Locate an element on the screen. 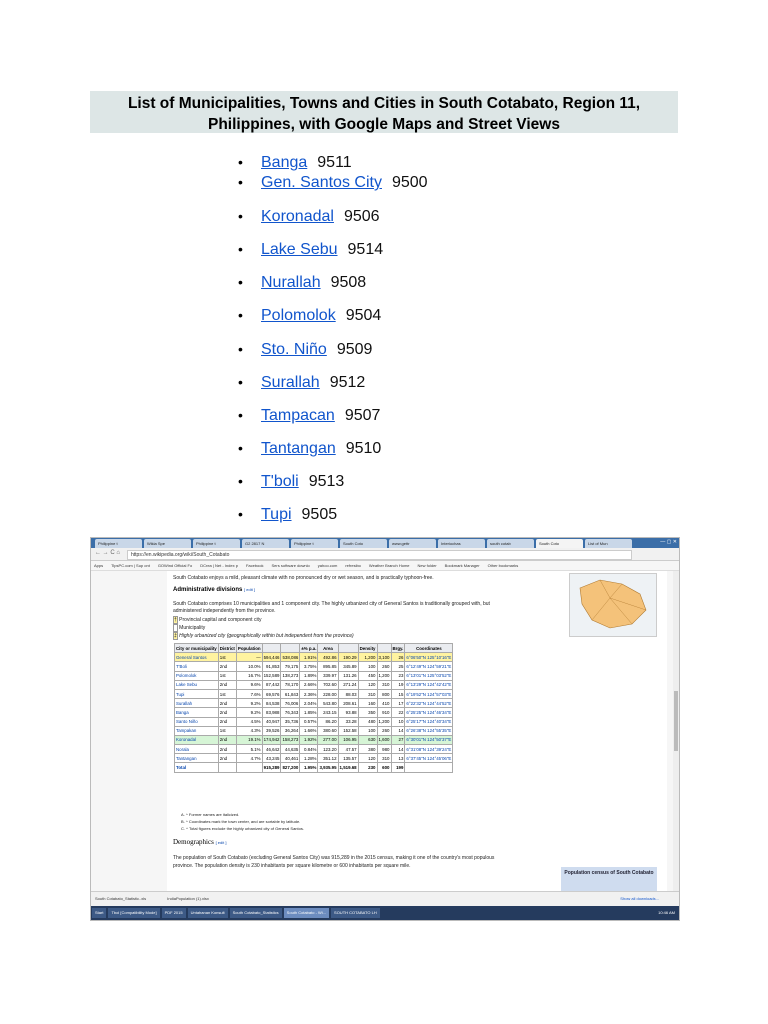 This screenshot has height=1024, width=768. table-cell: 380 is located at coordinates (367, 749).